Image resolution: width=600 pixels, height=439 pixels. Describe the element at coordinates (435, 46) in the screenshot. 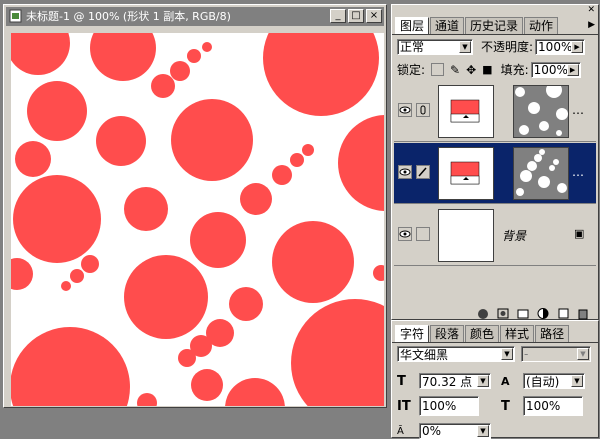

I see `blend-mode-select: 正常 ▼` at that location.